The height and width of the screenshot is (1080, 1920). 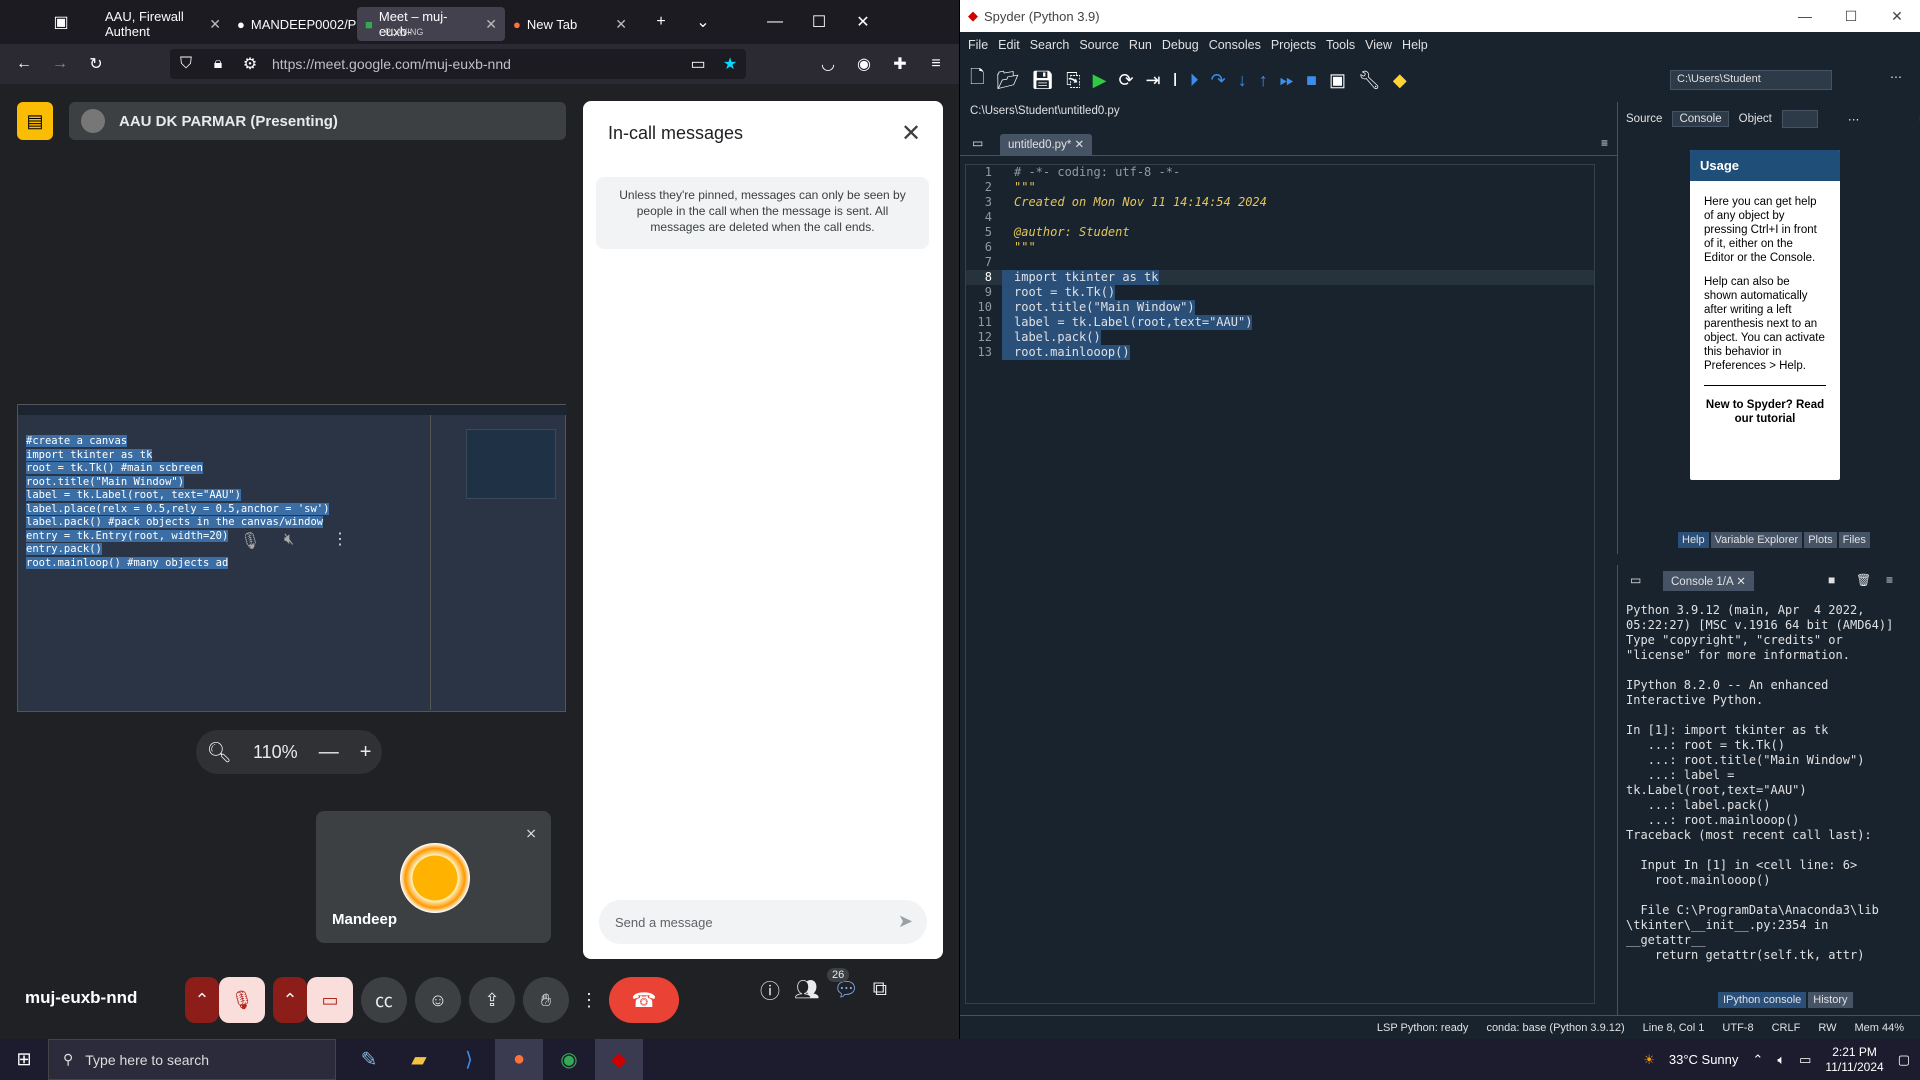 I want to click on weather-text: 33°C Sunny, so click(x=1704, y=1059).